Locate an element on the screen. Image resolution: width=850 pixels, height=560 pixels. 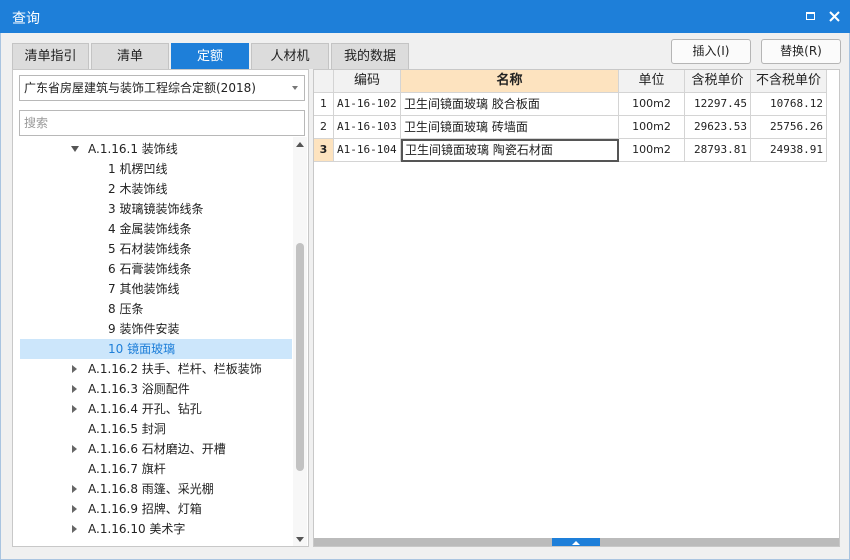
cell-tax-price: 29623.53 is located at coordinates (718, 127).